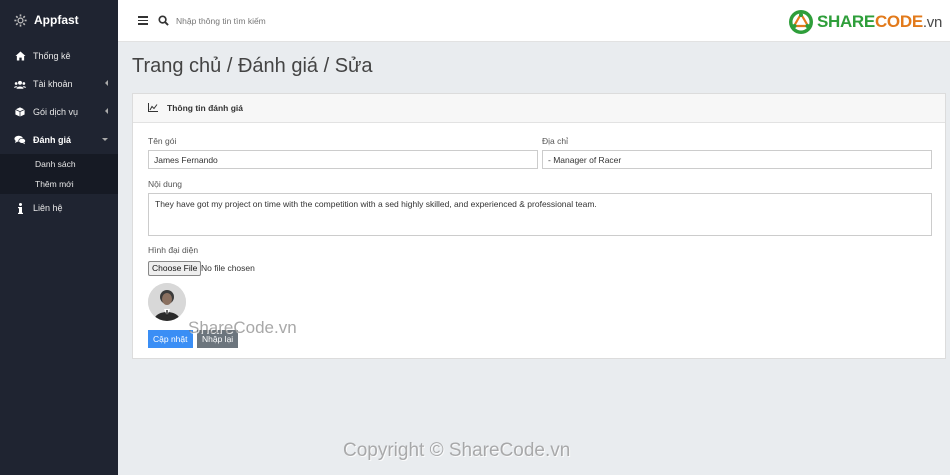  Describe the element at coordinates (228, 268) in the screenshot. I see `file-status-text: No file chosen` at that location.